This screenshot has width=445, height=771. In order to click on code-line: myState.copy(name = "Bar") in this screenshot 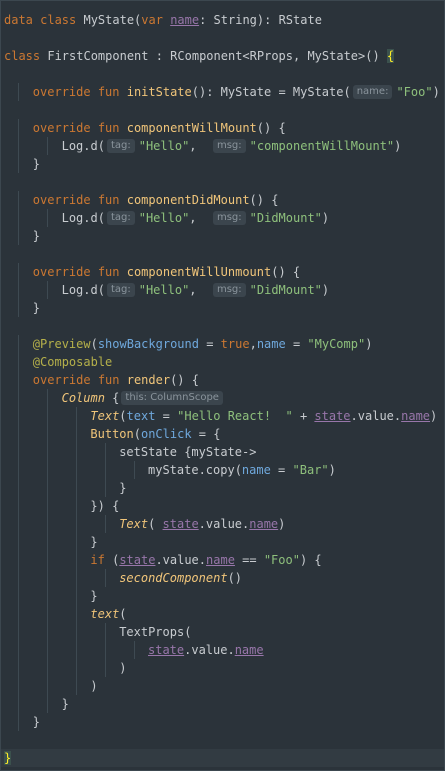, I will do `click(222, 470)`.